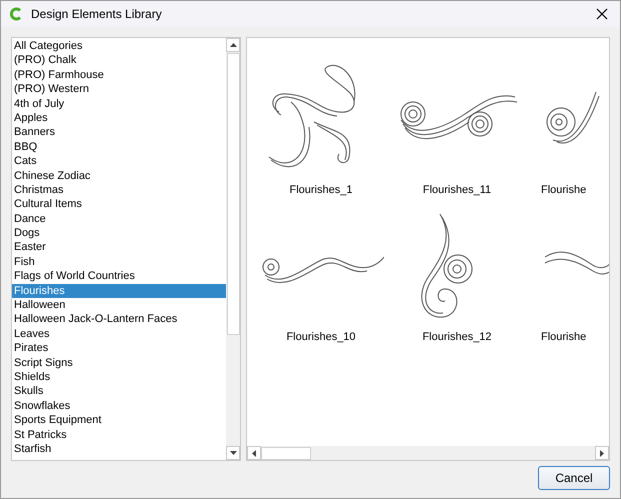 This screenshot has width=621, height=499. I want to click on element-label: Flourishes_1, so click(321, 190).